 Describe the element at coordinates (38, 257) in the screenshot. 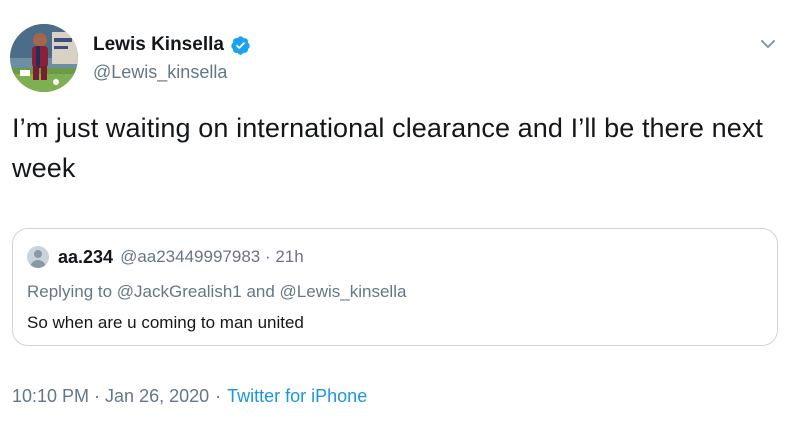

I see `default-avatar-icon` at that location.